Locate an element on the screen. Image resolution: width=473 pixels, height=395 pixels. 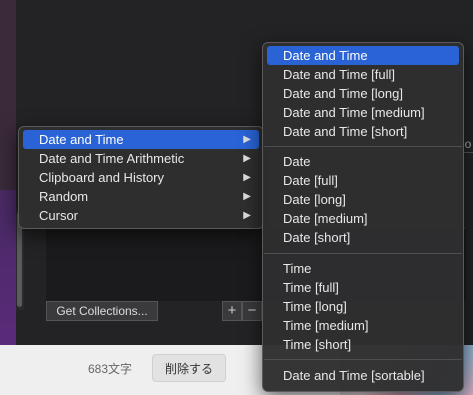
background-left-strip-top is located at coordinates (8, 95).